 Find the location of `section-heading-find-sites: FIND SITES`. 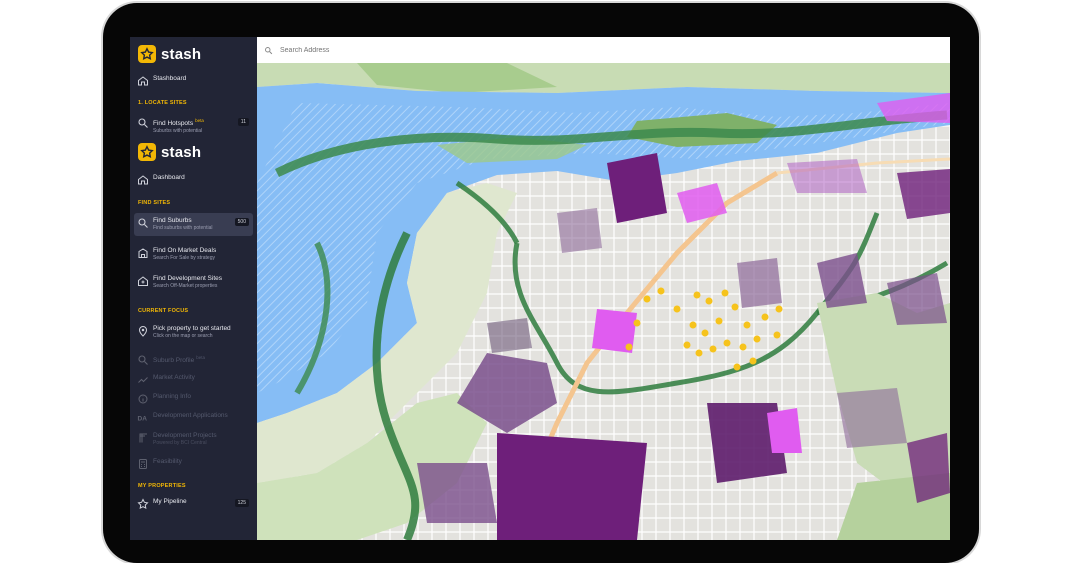

section-heading-find-sites: FIND SITES is located at coordinates (154, 203).